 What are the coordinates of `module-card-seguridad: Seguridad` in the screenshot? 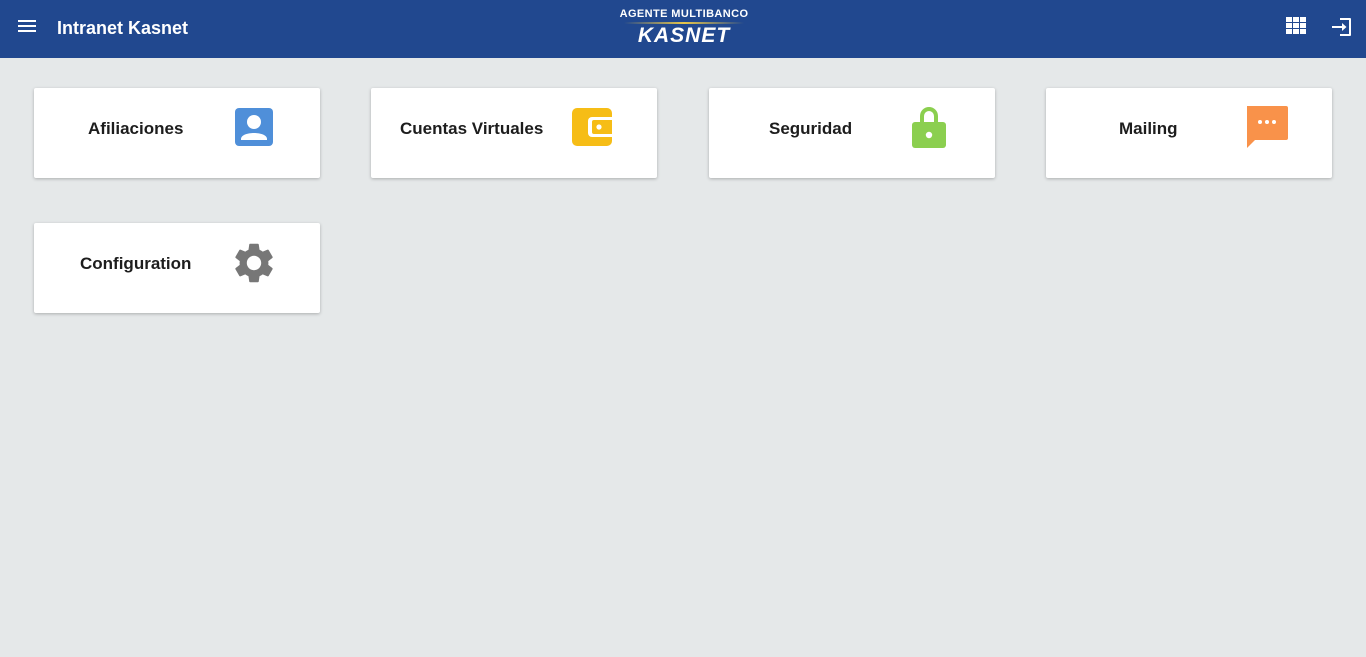 It's located at (852, 133).